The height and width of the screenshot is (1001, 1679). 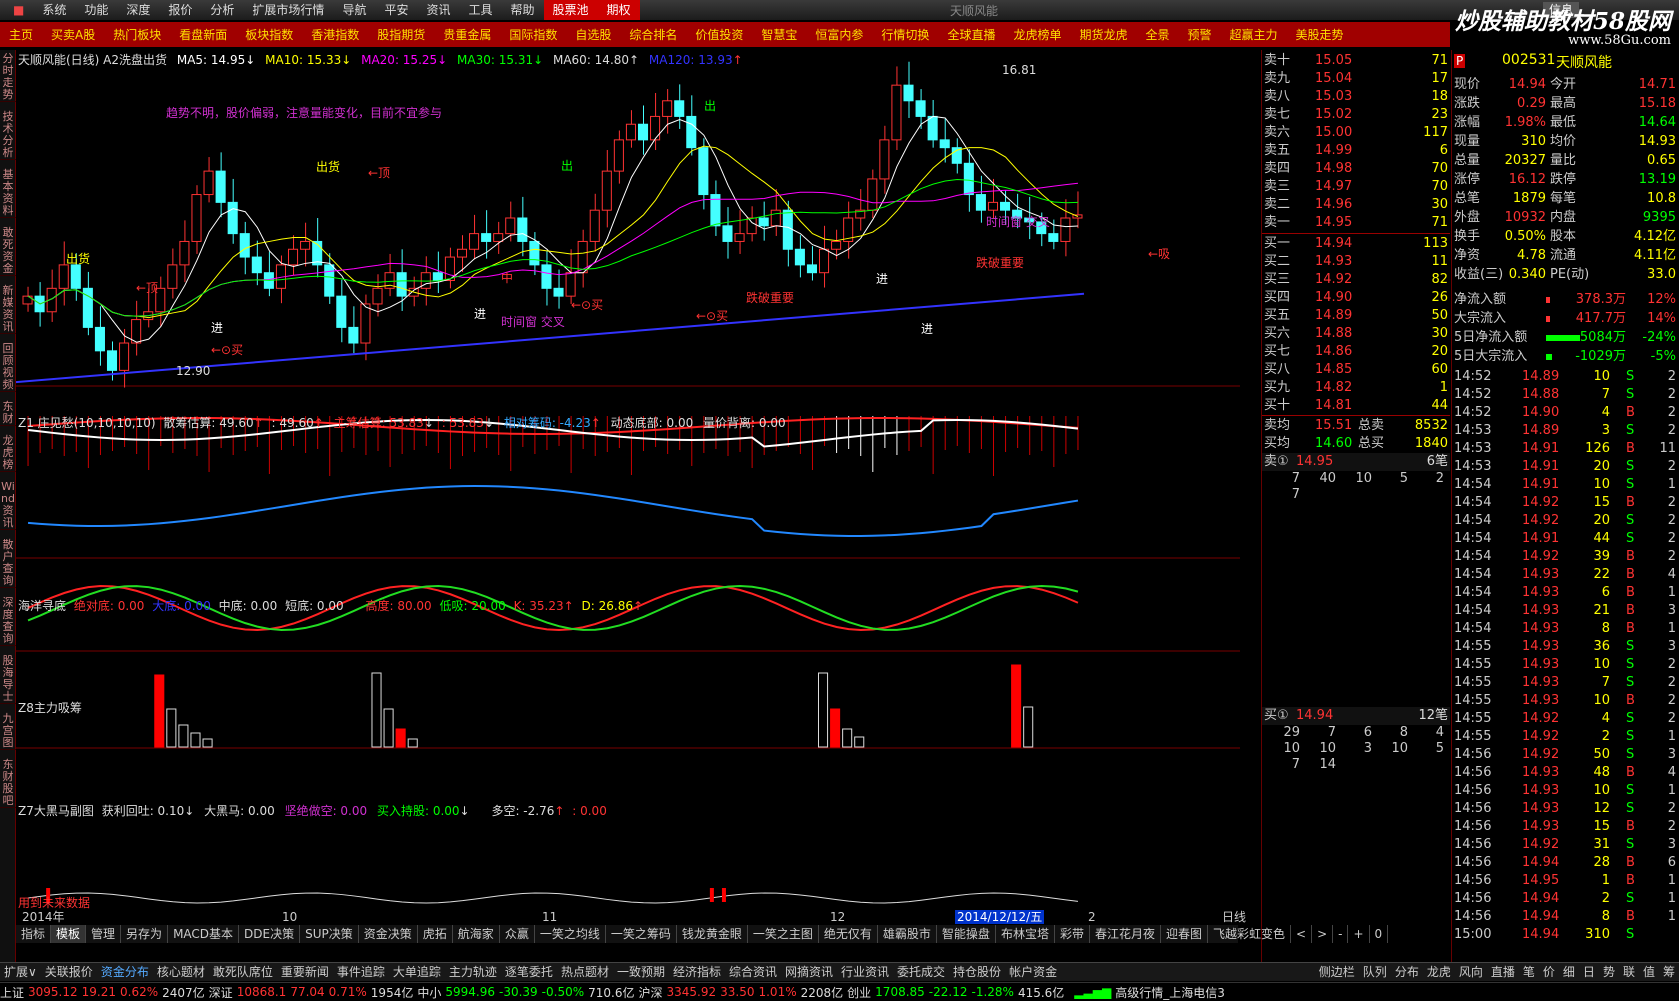 I want to click on menu-item: 系统, so click(x=54, y=10).